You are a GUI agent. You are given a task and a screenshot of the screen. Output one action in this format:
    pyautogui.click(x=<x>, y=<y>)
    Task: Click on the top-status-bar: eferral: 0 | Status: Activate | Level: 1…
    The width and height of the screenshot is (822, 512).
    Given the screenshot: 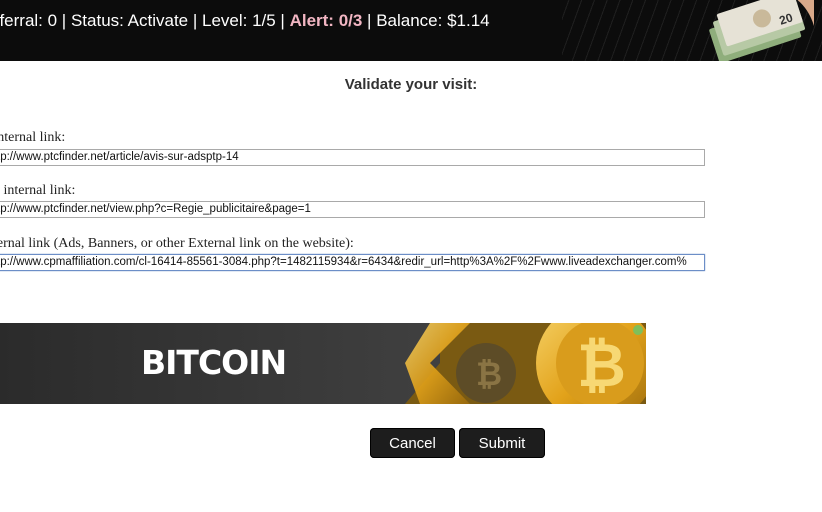 What is the action you would take?
    pyautogui.click(x=411, y=30)
    